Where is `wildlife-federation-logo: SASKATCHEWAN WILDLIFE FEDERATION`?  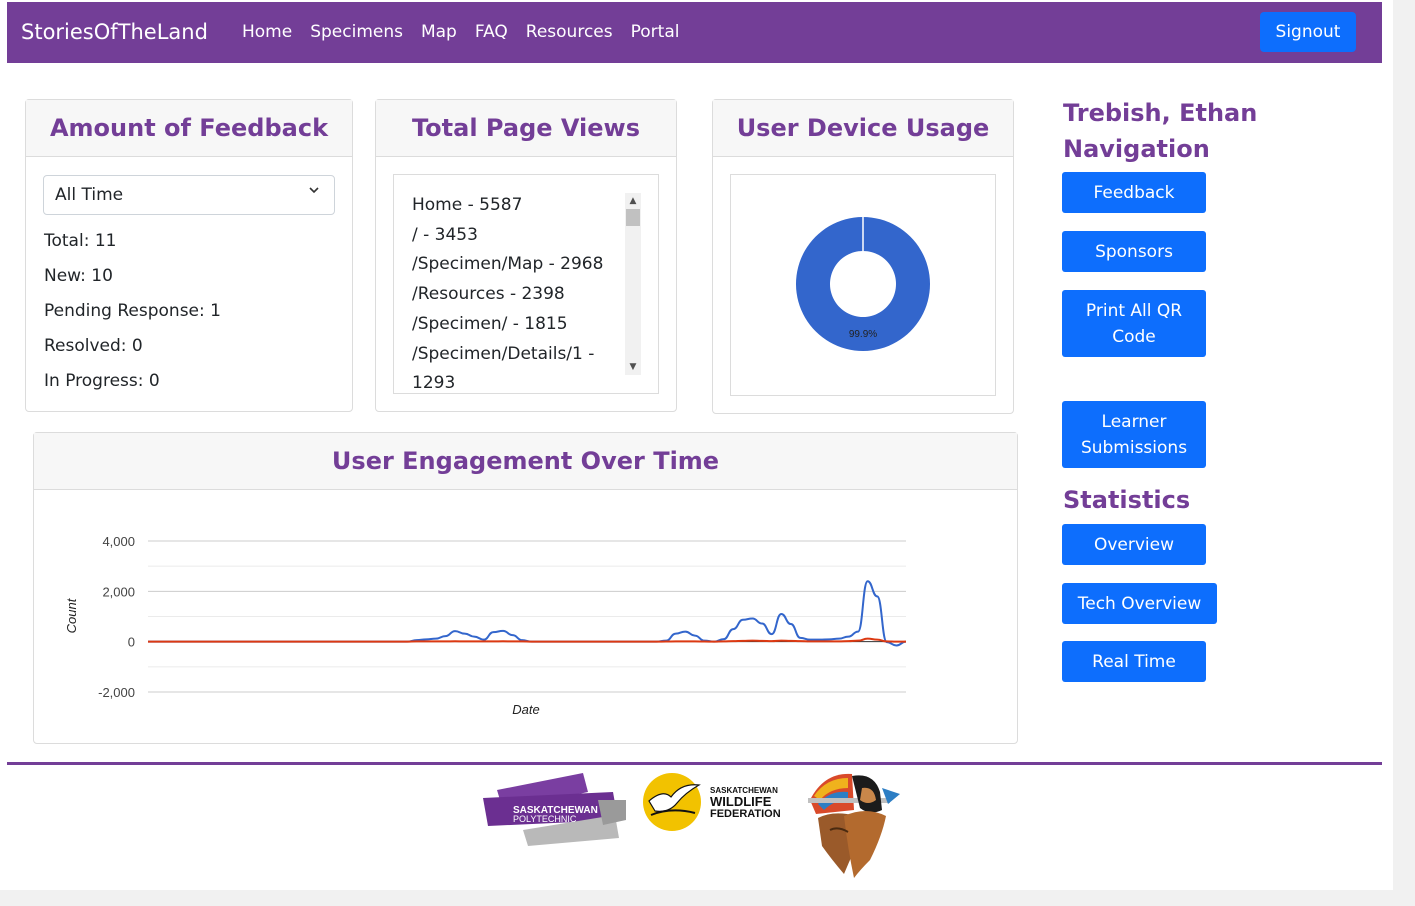 wildlife-federation-logo: SASKATCHEWAN WILDLIFE FEDERATION is located at coordinates (712, 802).